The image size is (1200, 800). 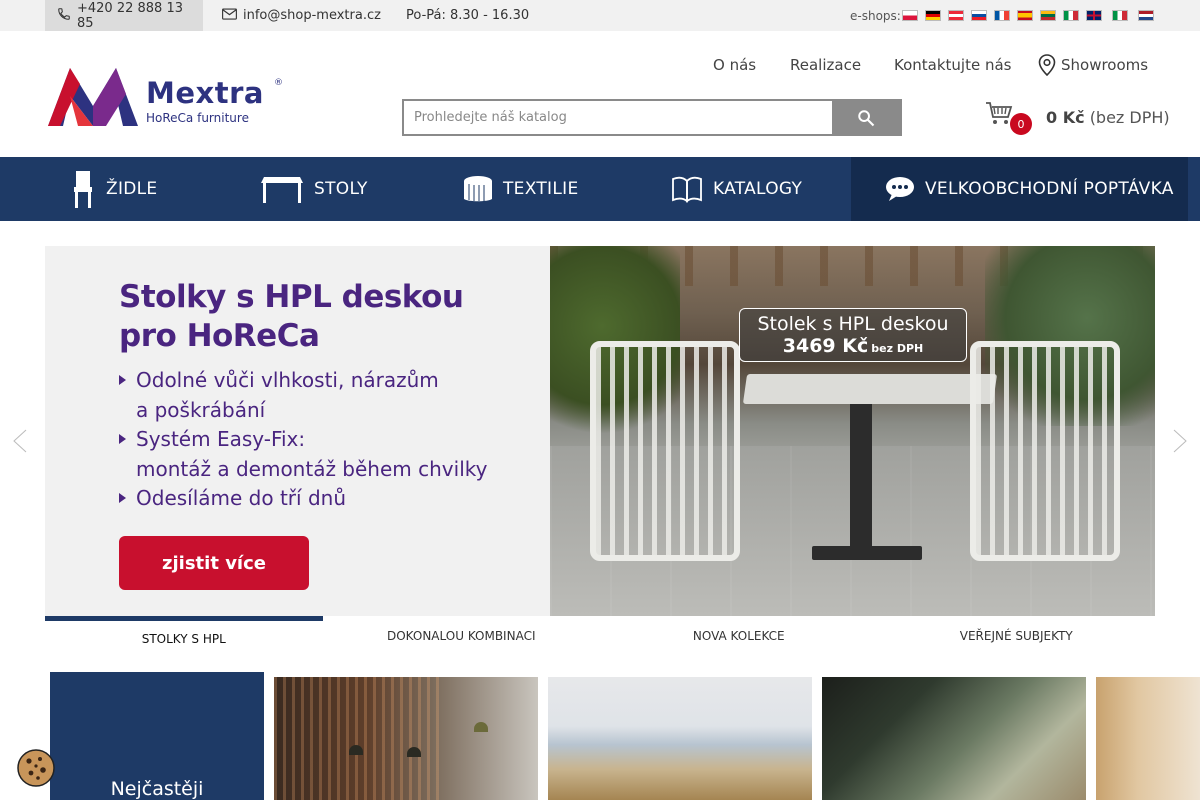 I want to click on flag-at-icon, so click(x=955, y=15).